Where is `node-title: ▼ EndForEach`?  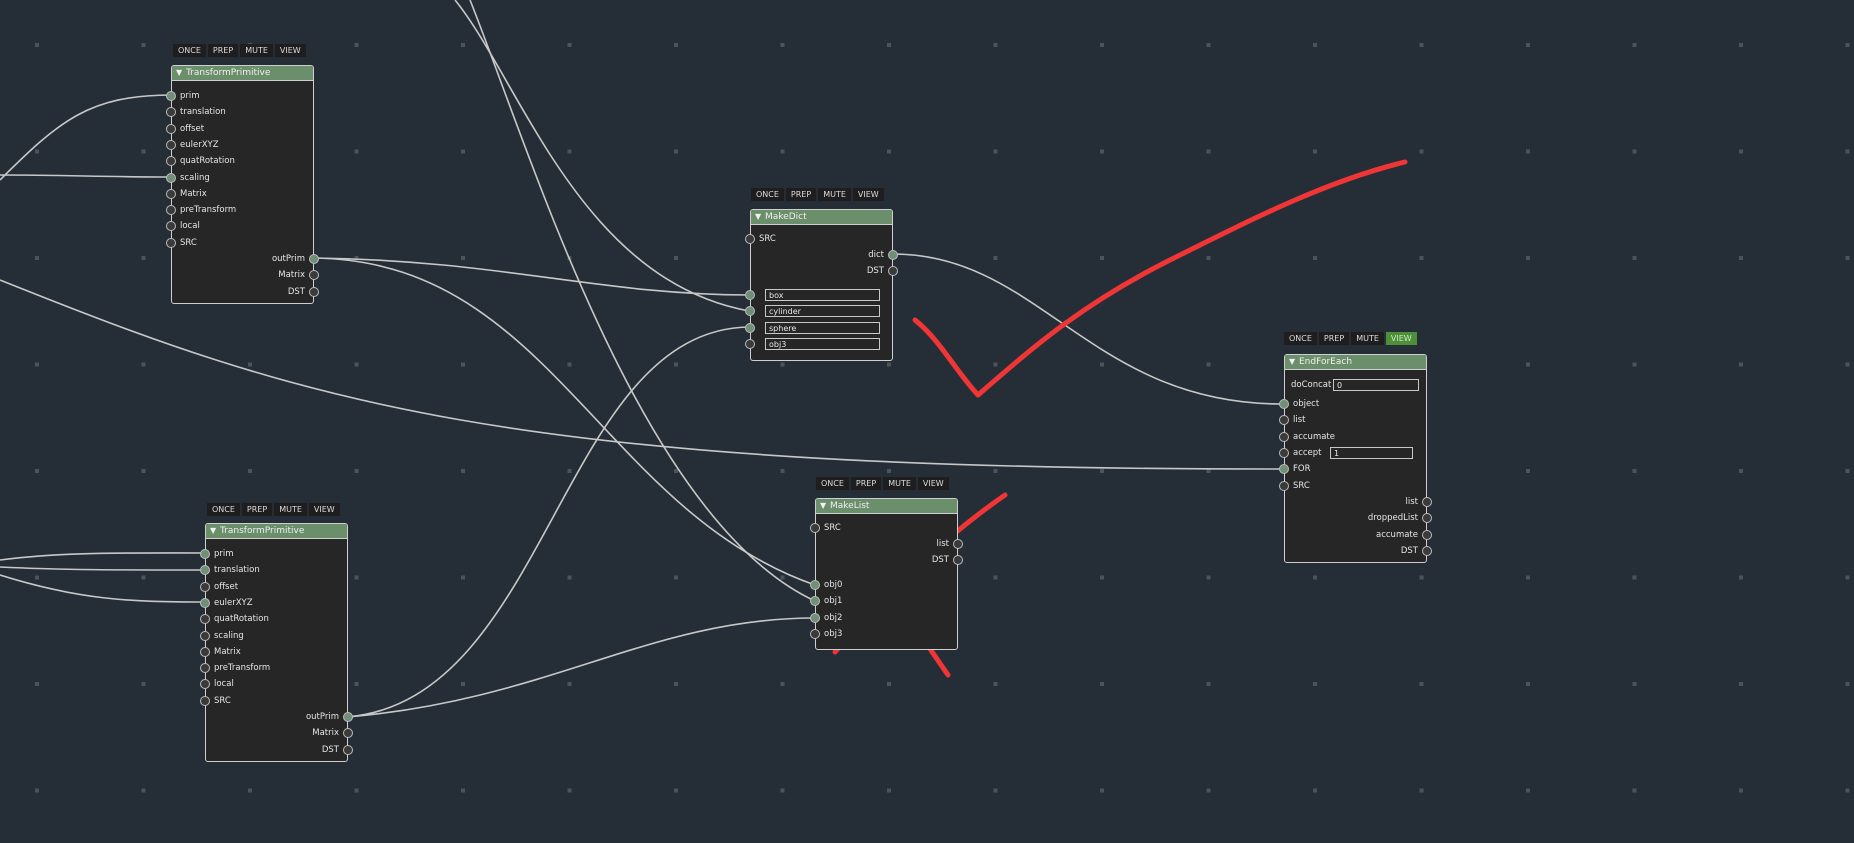 node-title: ▼ EndForEach is located at coordinates (1355, 362).